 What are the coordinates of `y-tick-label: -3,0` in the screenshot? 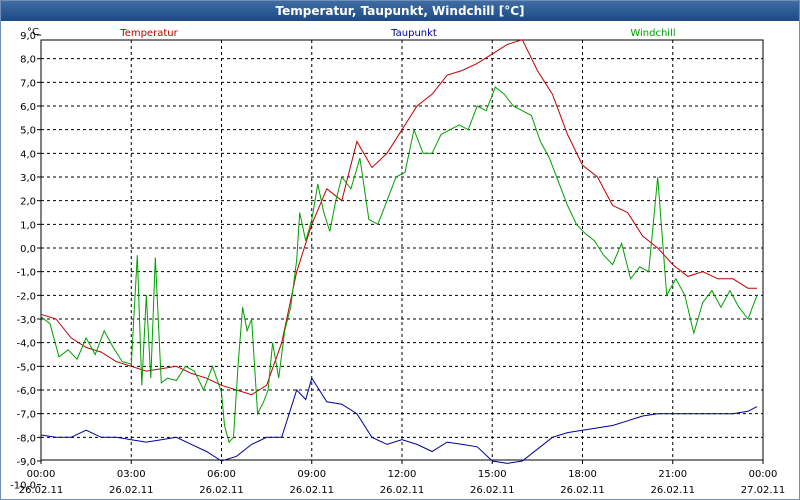 It's located at (26, 320).